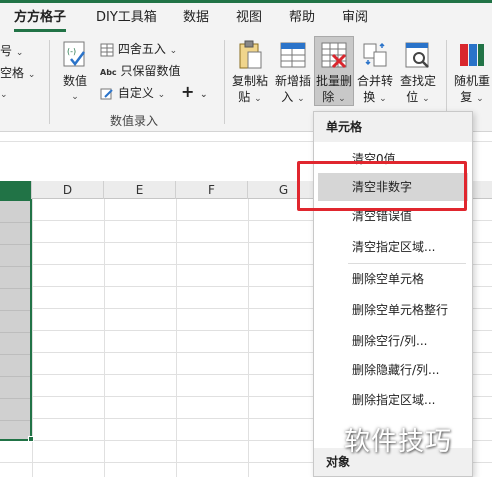 The height and width of the screenshot is (477, 492). I want to click on column-header-d: D, so click(68, 190).